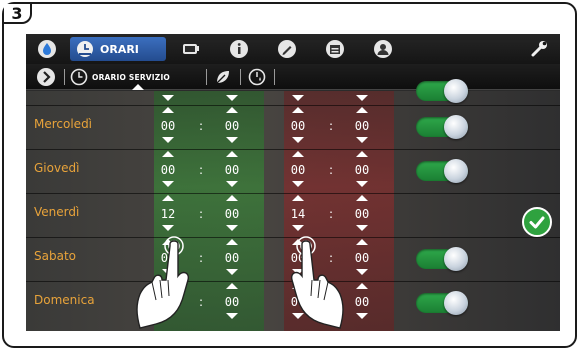 Image resolution: width=579 pixels, height=350 pixels. I want to click on confirm-button, so click(537, 222).